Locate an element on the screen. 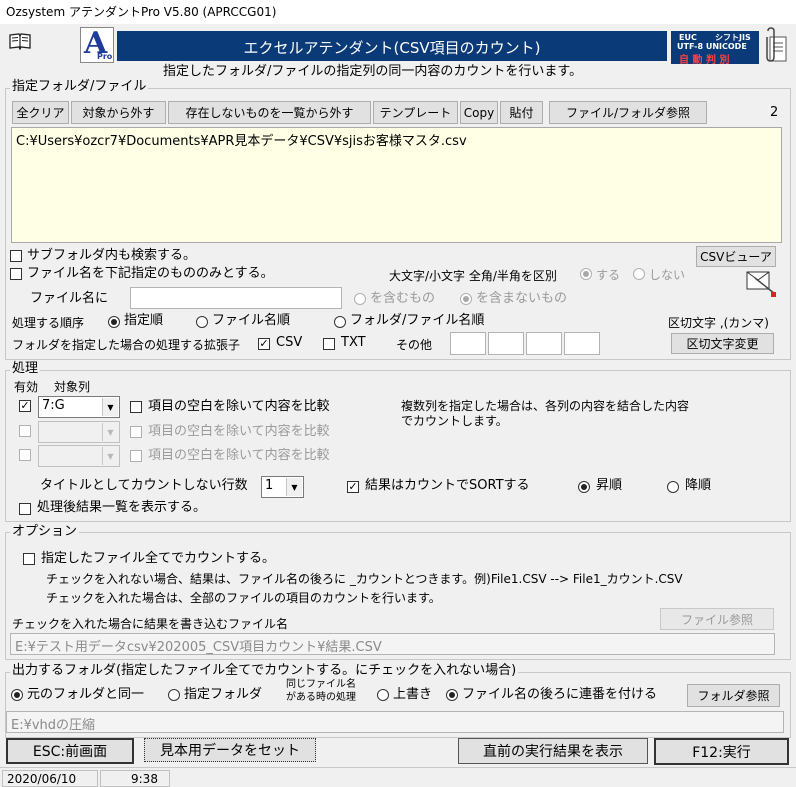 The width and height of the screenshot is (796, 787). row2-column-combo: ▼ is located at coordinates (79, 432).